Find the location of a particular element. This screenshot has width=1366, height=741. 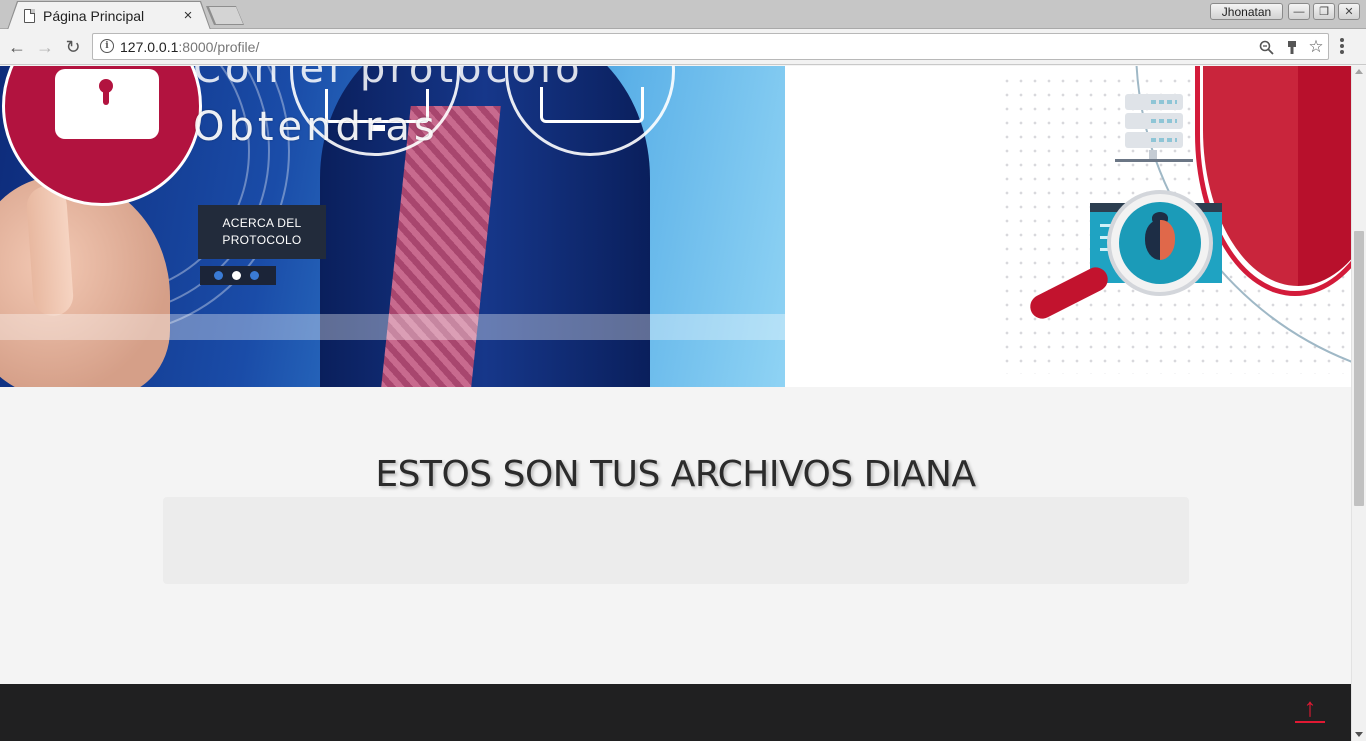

files-container is located at coordinates (676, 540).